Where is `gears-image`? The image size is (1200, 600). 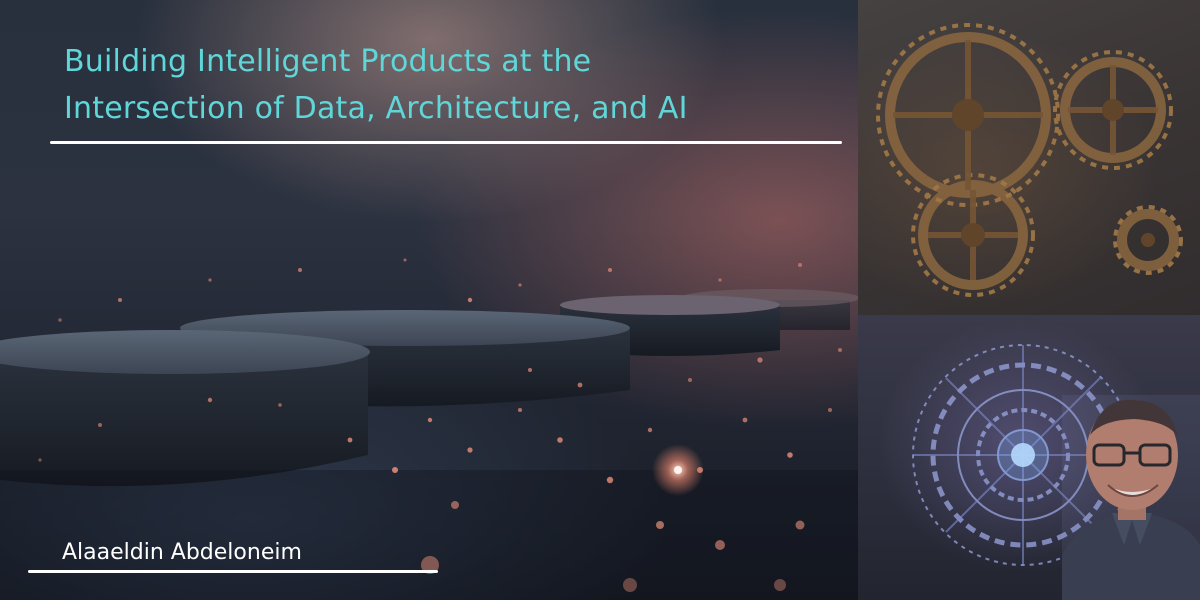
gears-image is located at coordinates (1029, 157).